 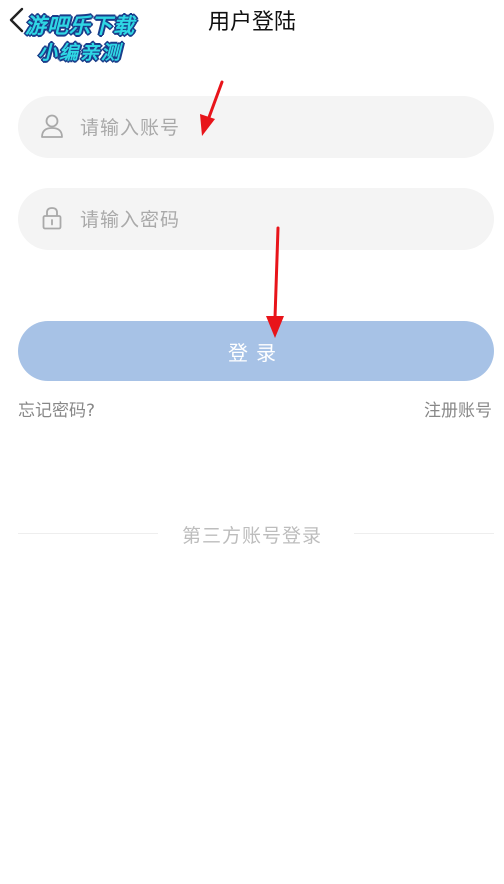 I want to click on watermark-line-1: 游吧乐下载, so click(x=80, y=26).